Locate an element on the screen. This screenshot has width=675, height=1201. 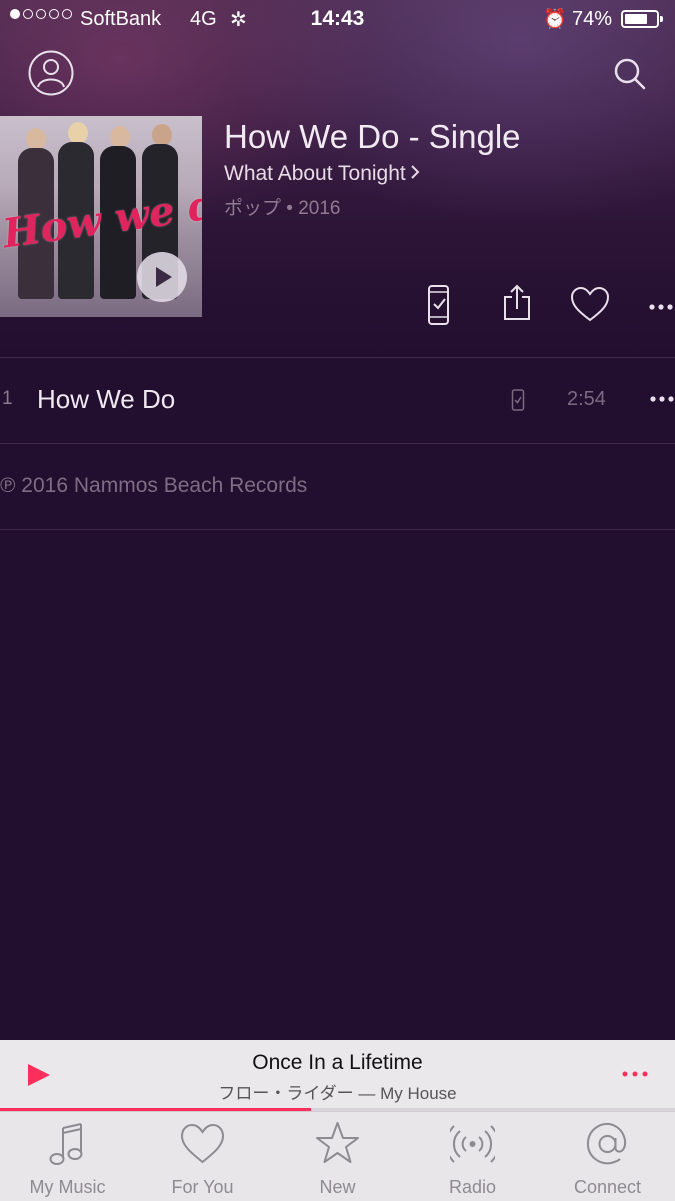
tab-label: For You is located at coordinates (202, 1187).